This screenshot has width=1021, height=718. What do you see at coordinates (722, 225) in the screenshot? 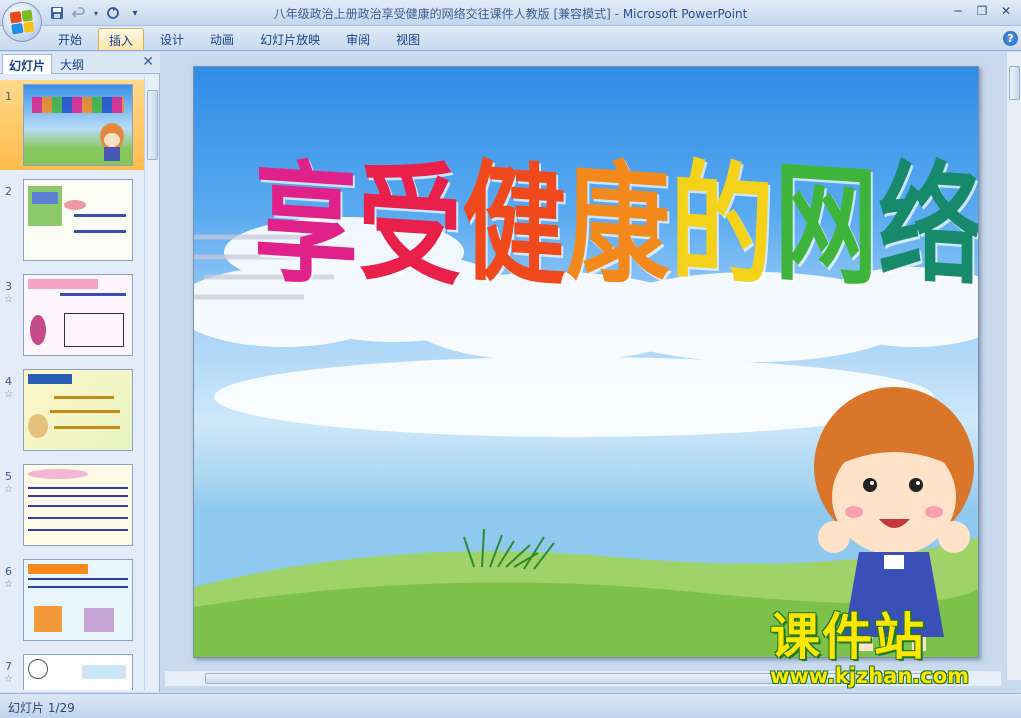
I see `title-char: 的` at bounding box center [722, 225].